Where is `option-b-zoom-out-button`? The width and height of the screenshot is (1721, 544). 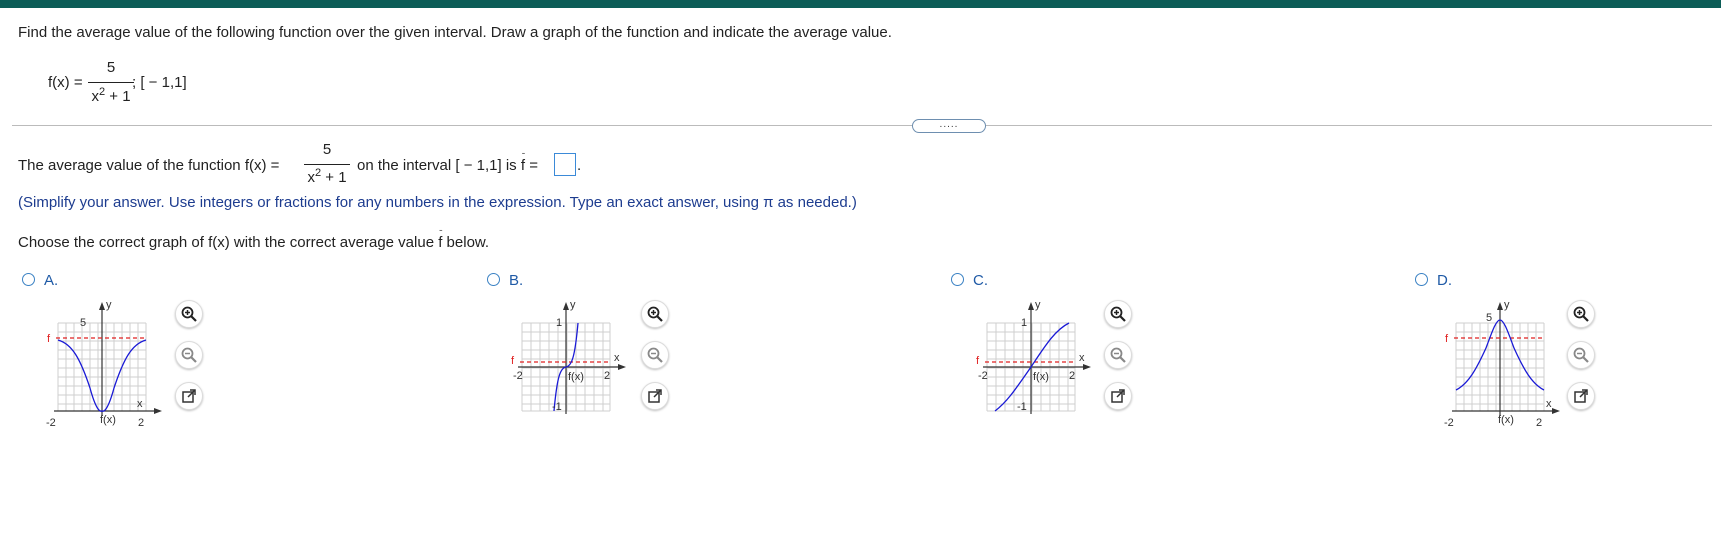 option-b-zoom-out-button is located at coordinates (655, 355).